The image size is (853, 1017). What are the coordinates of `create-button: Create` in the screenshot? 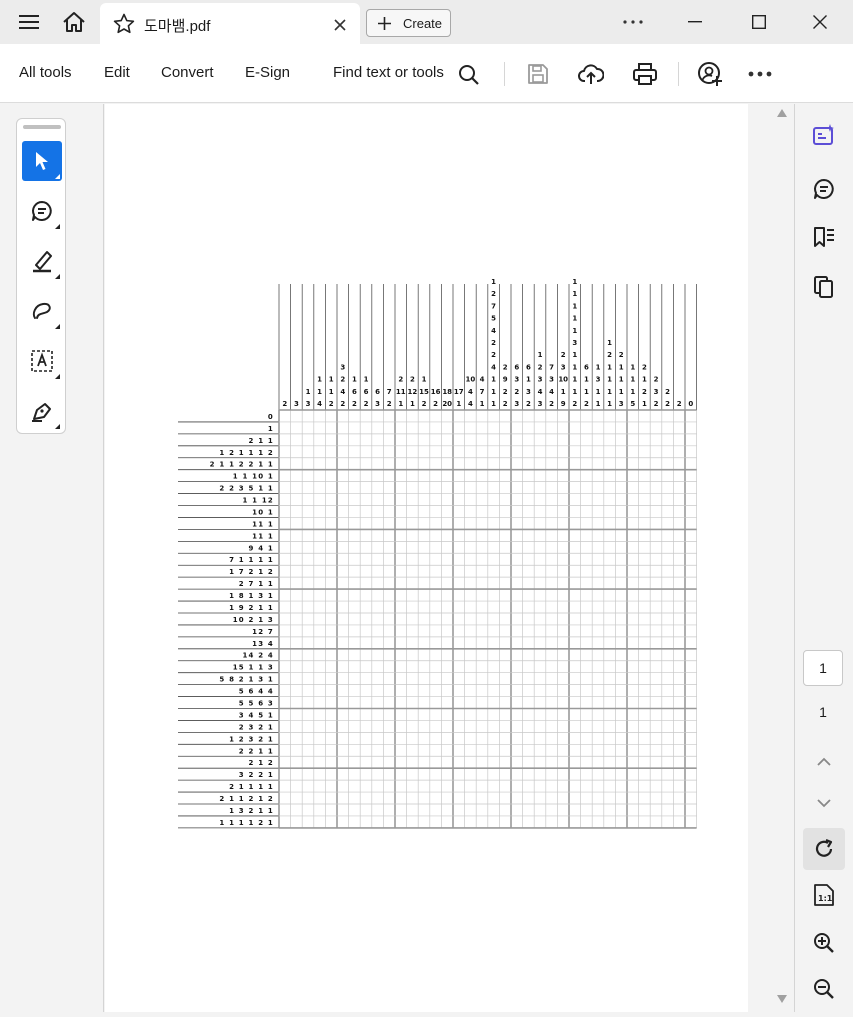 It's located at (408, 23).